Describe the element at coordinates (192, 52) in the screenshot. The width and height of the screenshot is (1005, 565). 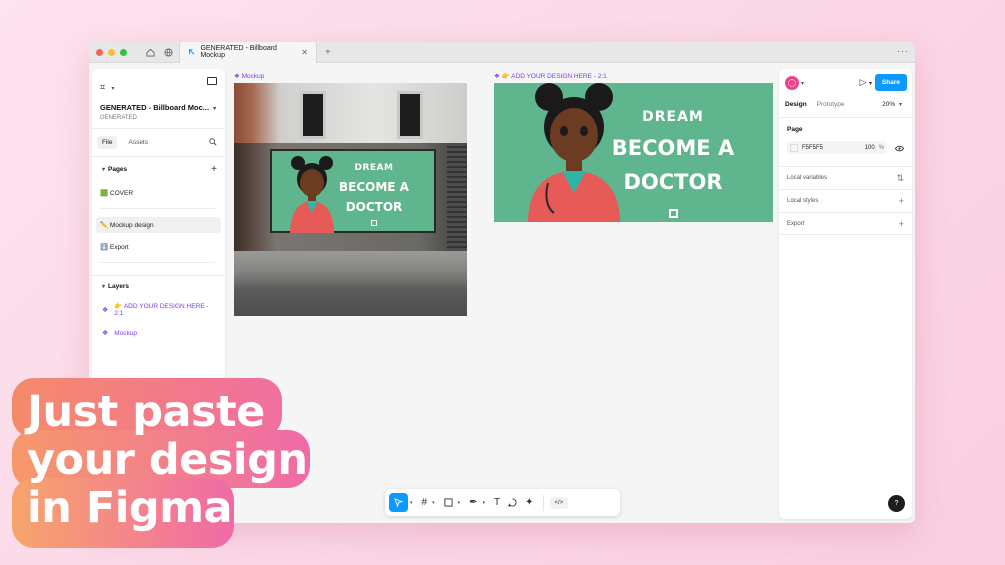
I see `figma-file-icon` at that location.